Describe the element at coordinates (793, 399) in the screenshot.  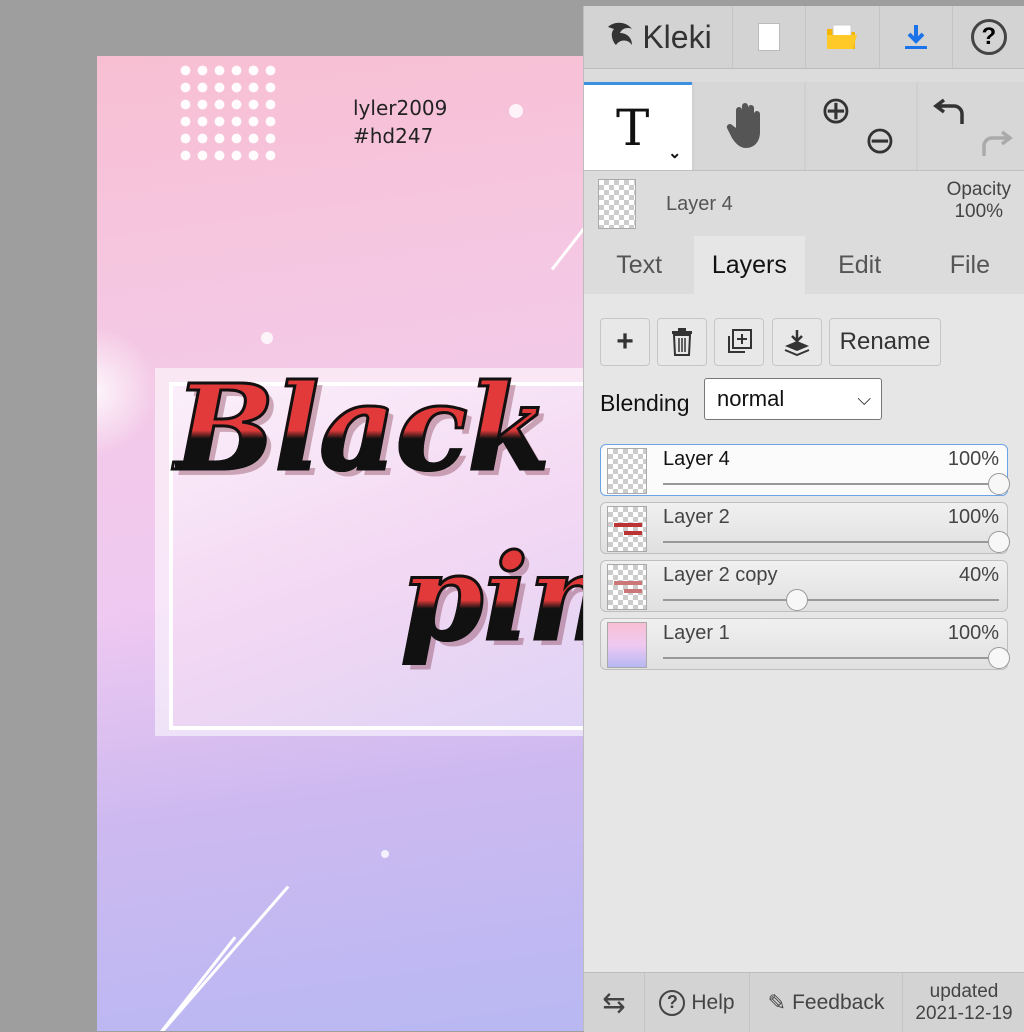
I see `blending-select: normal ⌵` at that location.